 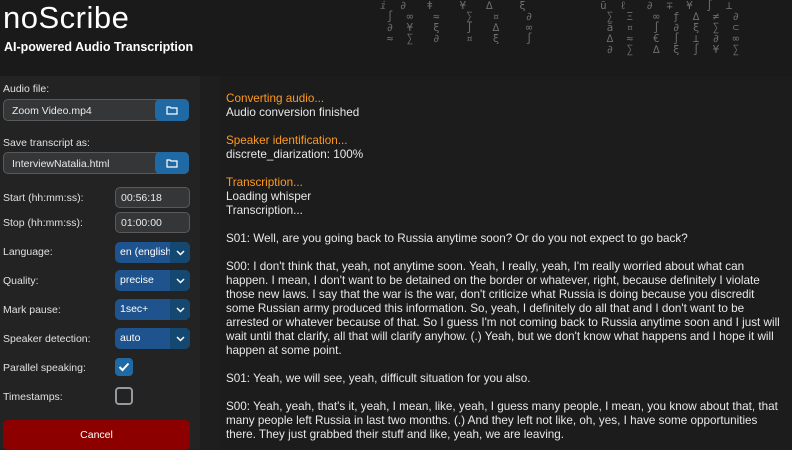 I want to click on log-status-transcription-1: Loading whisper, so click(x=269, y=196).